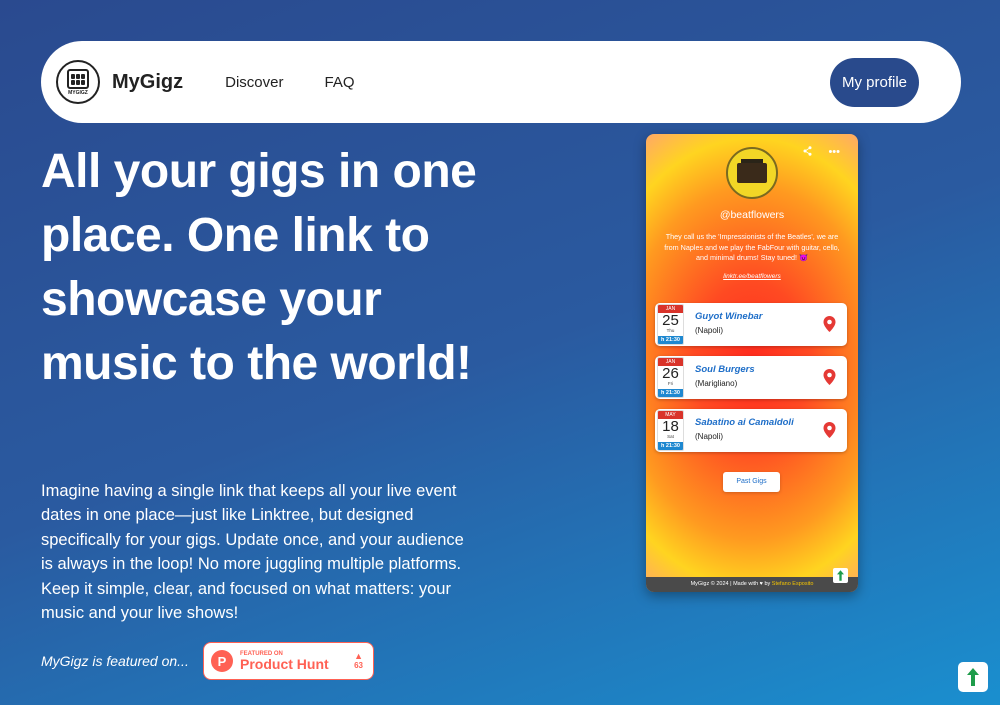 The image size is (1000, 705). Describe the element at coordinates (751, 482) in the screenshot. I see `past-gigs-button: Past Gigs` at that location.